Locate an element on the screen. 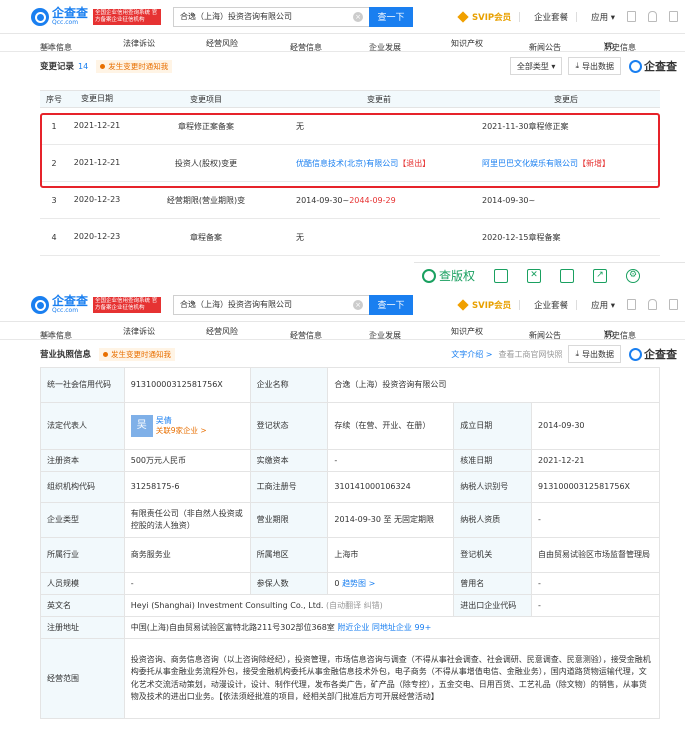 This screenshot has width=685, height=740. field-label: 营业期限 is located at coordinates (289, 520).